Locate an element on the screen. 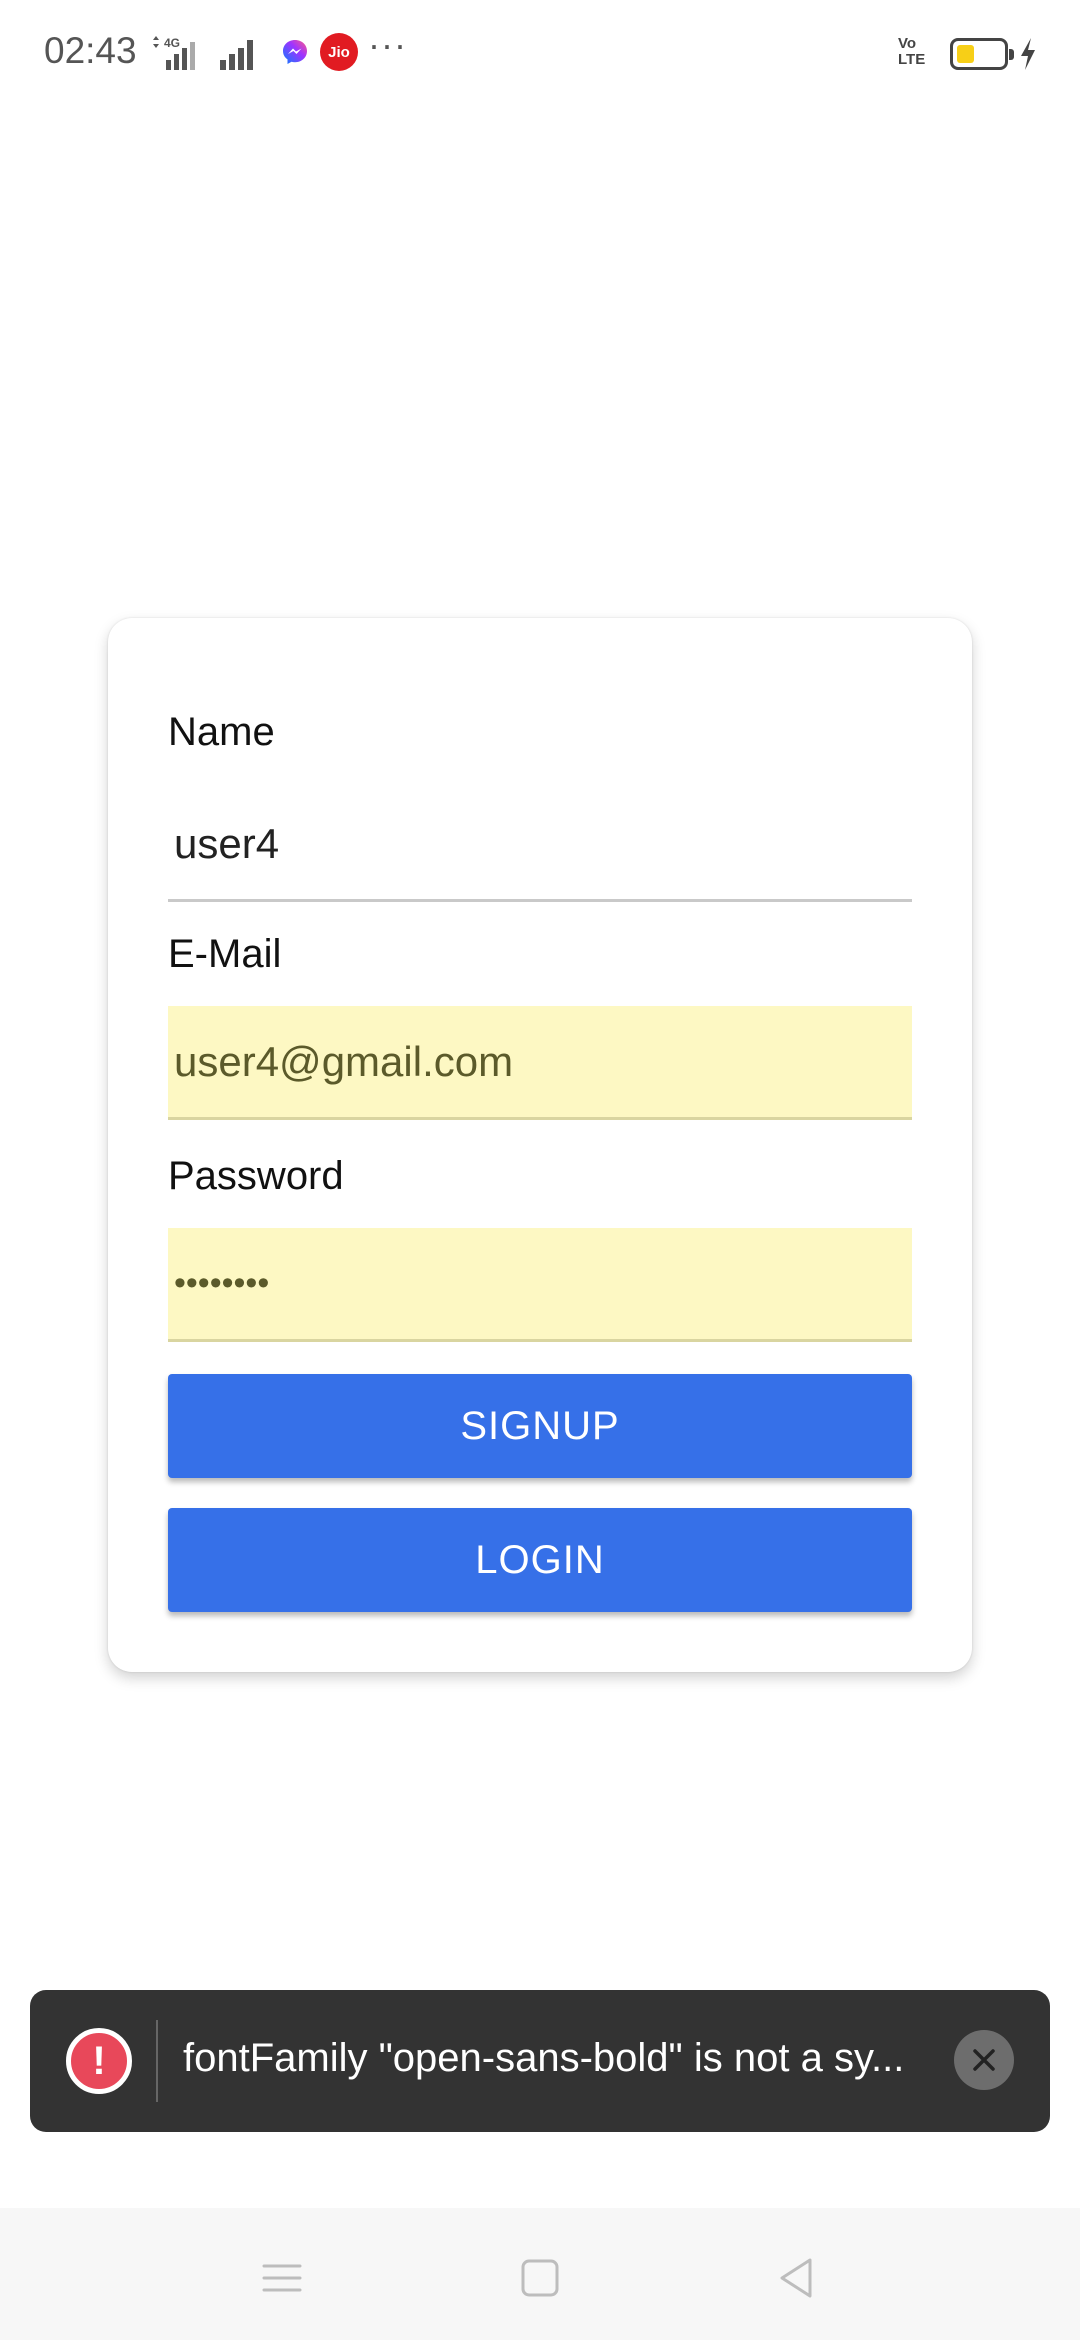 This screenshot has width=1080, height=2340. name-label: Name is located at coordinates (221, 732).